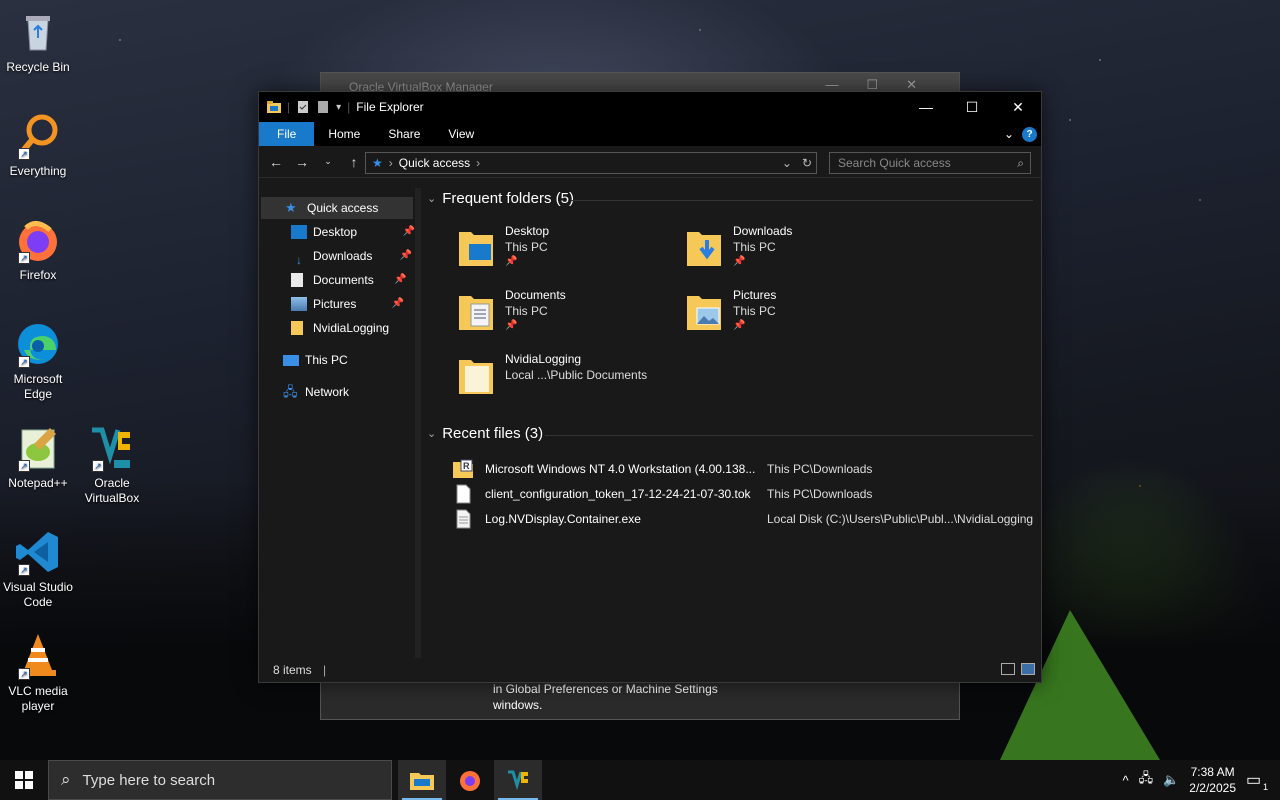 The image size is (1280, 800). I want to click on tab-file: File, so click(287, 134).